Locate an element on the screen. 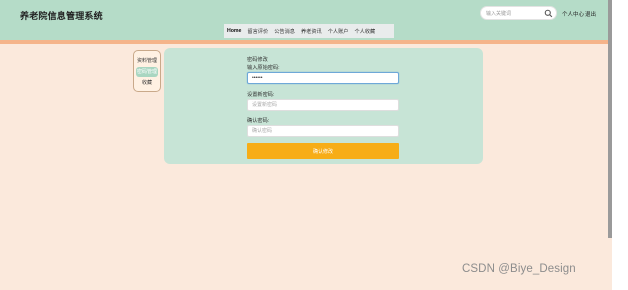 The height and width of the screenshot is (290, 628). nav-item-feedback: 留言评价 is located at coordinates (257, 31).